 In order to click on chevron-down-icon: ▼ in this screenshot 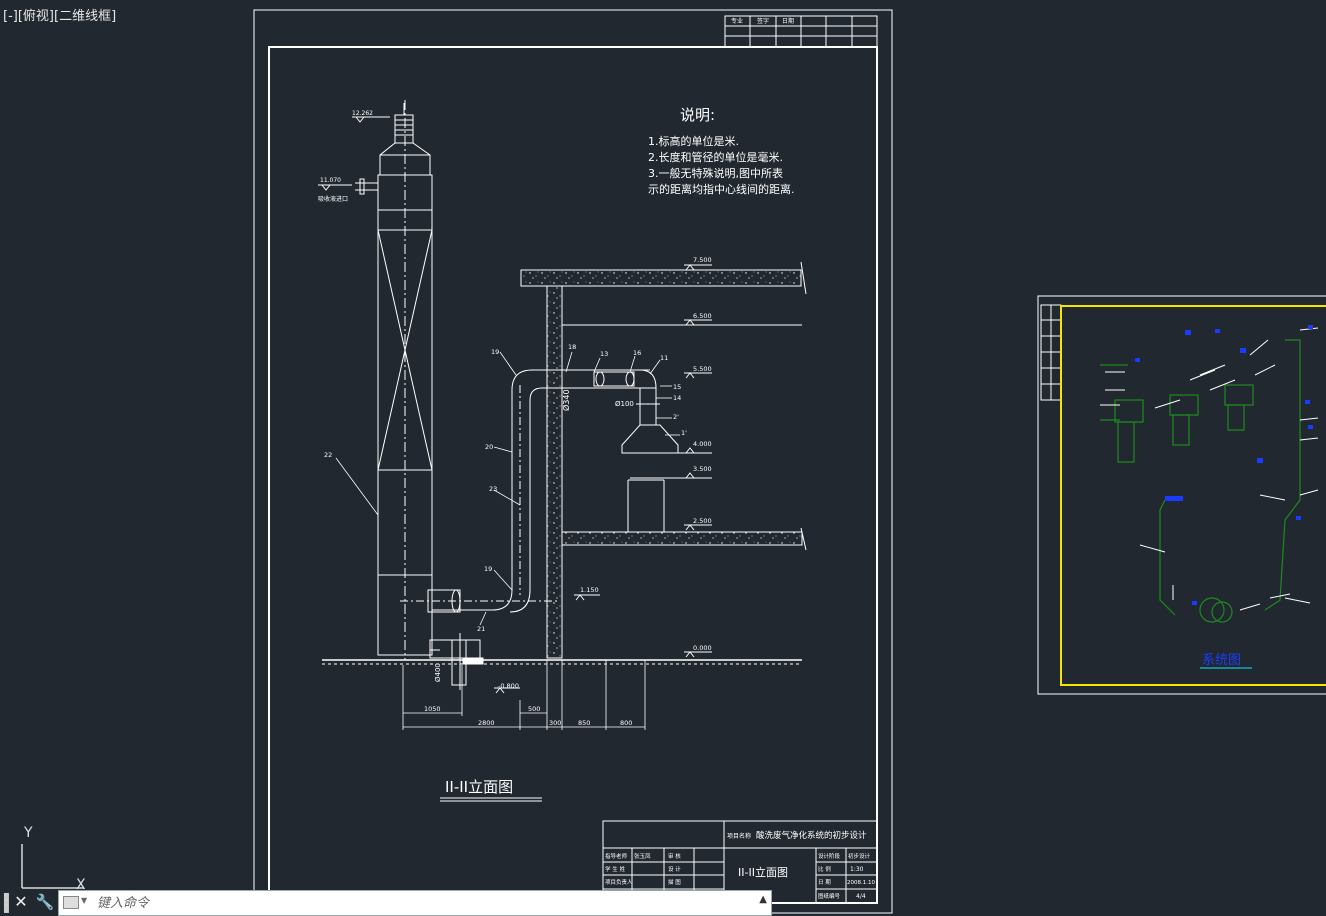, I will do `click(84, 900)`.